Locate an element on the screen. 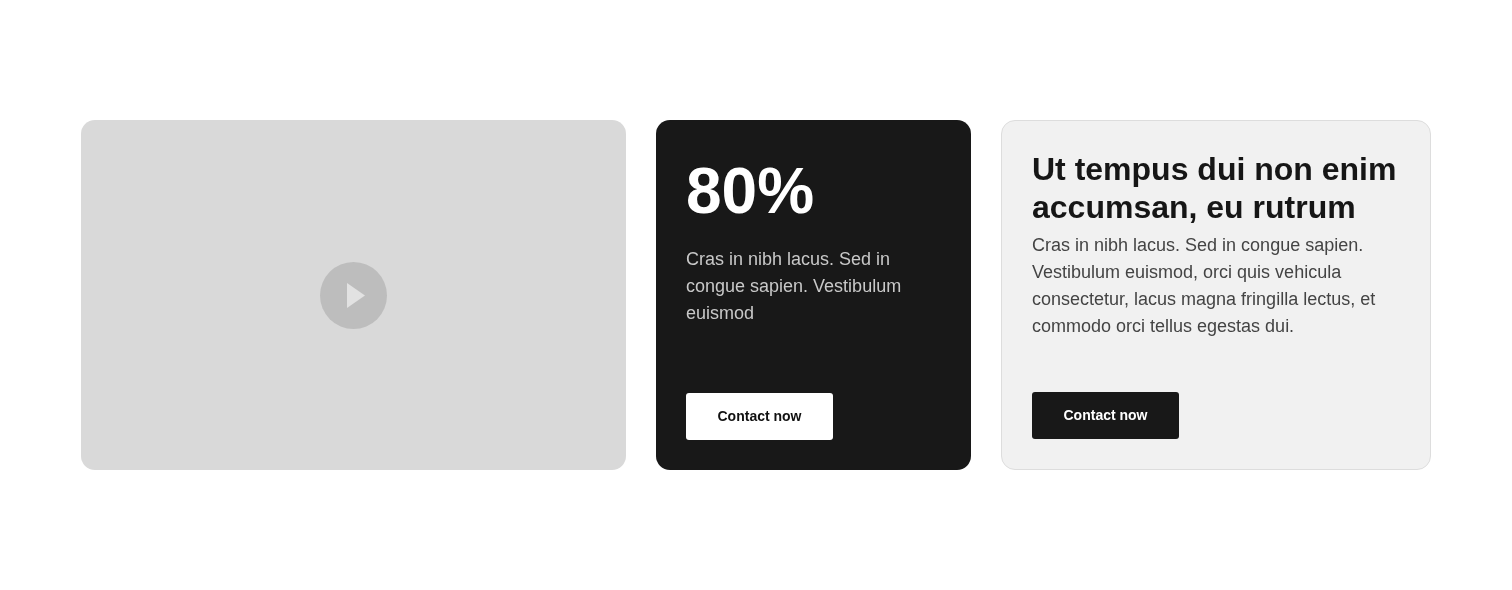  card-text: Cras in nibh lacus. Sed in congue sapien. Vestibulum euismod is located at coordinates (794, 286).